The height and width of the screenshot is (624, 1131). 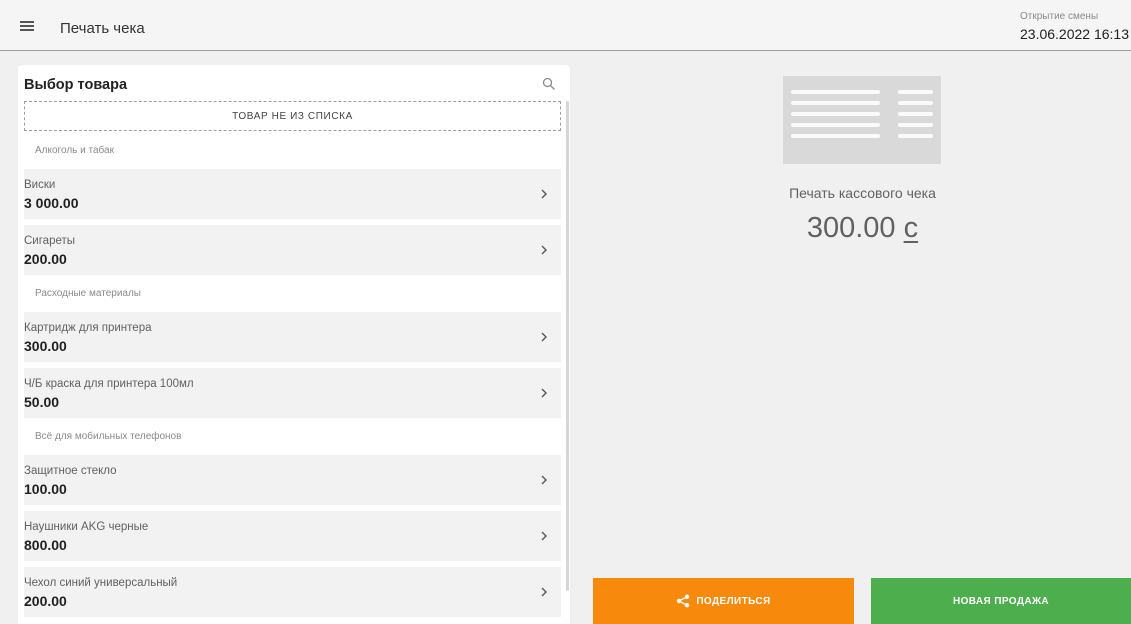 What do you see at coordinates (911, 228) in the screenshot?
I see `currency-symbol: с` at bounding box center [911, 228].